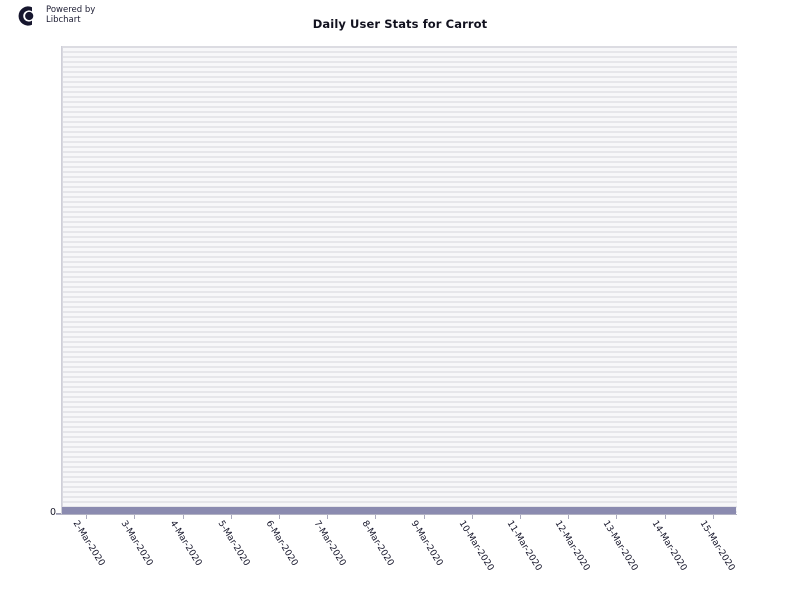  What do you see at coordinates (524, 546) in the screenshot?
I see `x-tick-label: 11-Mar-2020` at bounding box center [524, 546].